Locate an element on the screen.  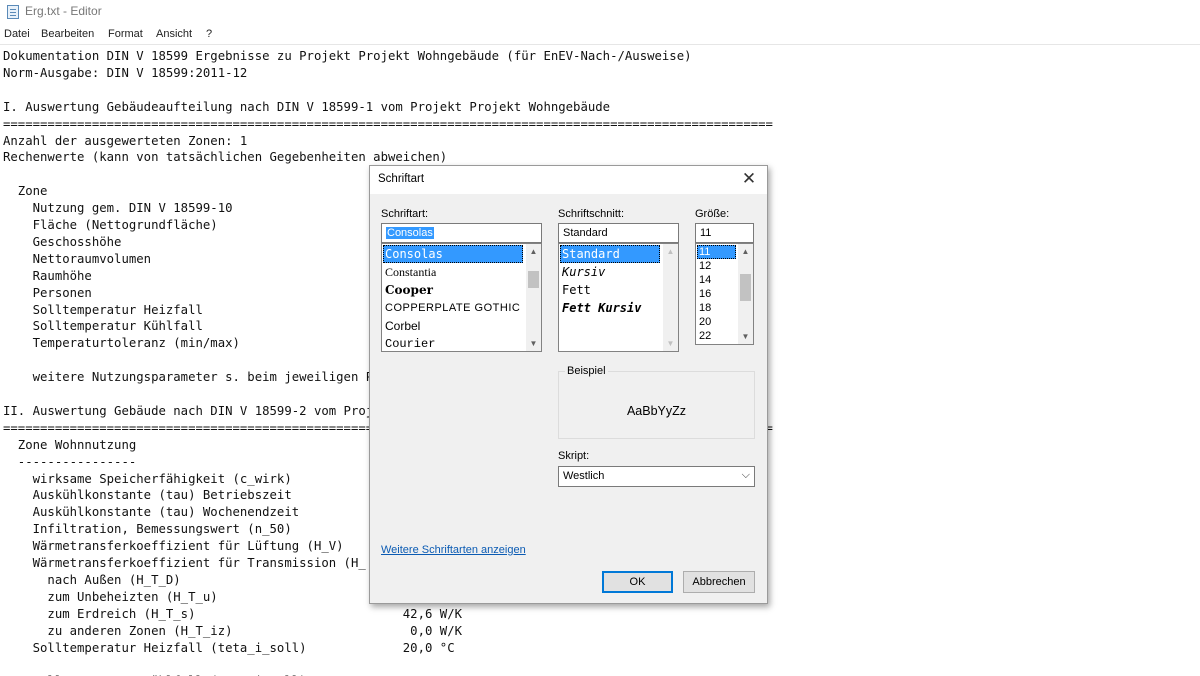
text-line: Infiltration, Bemessungswert (n_50) is located at coordinates (147, 529).